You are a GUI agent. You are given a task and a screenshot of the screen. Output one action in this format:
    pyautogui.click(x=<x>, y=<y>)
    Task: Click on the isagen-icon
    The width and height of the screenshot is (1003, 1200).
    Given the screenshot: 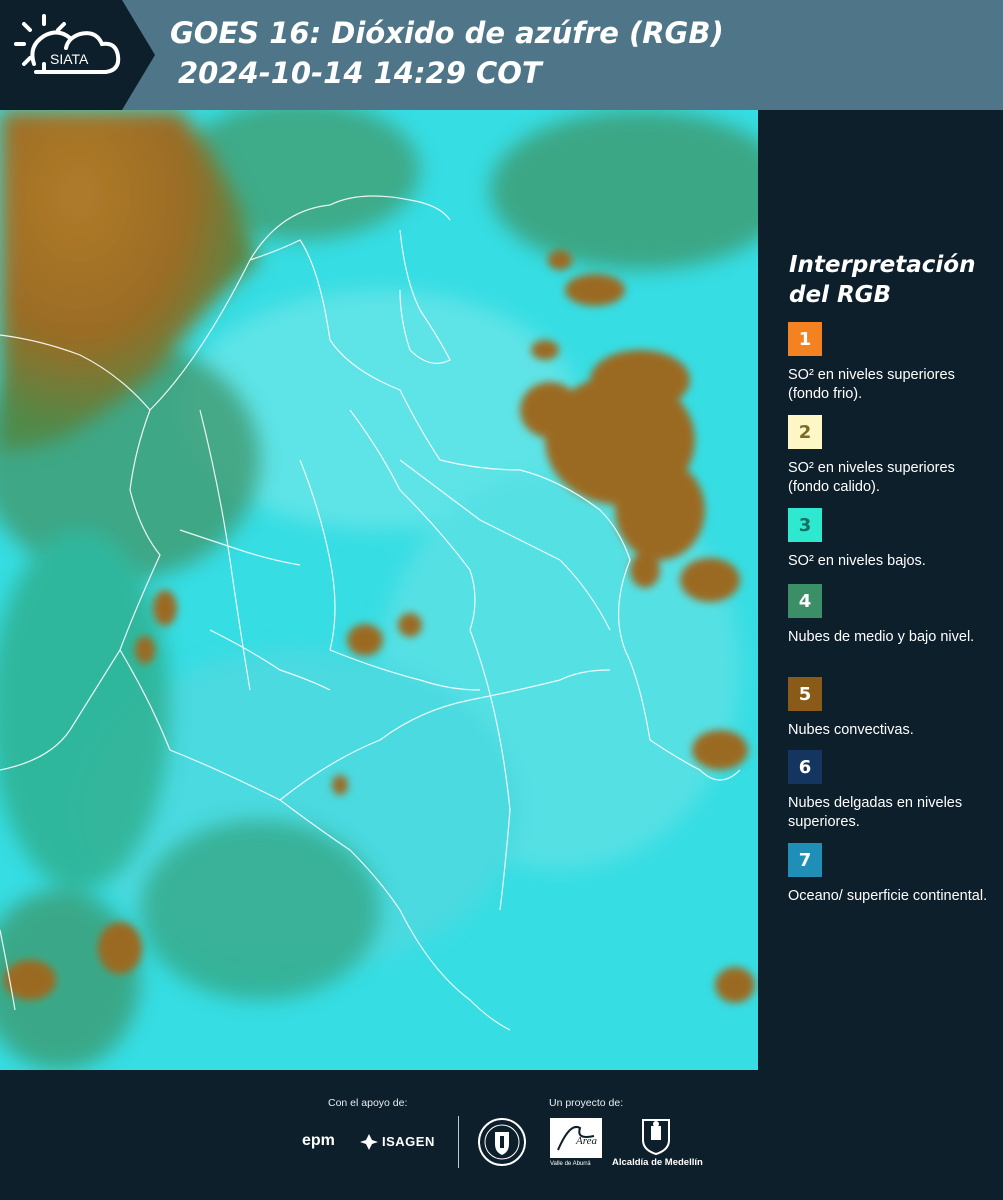 What is the action you would take?
    pyautogui.click(x=369, y=1142)
    